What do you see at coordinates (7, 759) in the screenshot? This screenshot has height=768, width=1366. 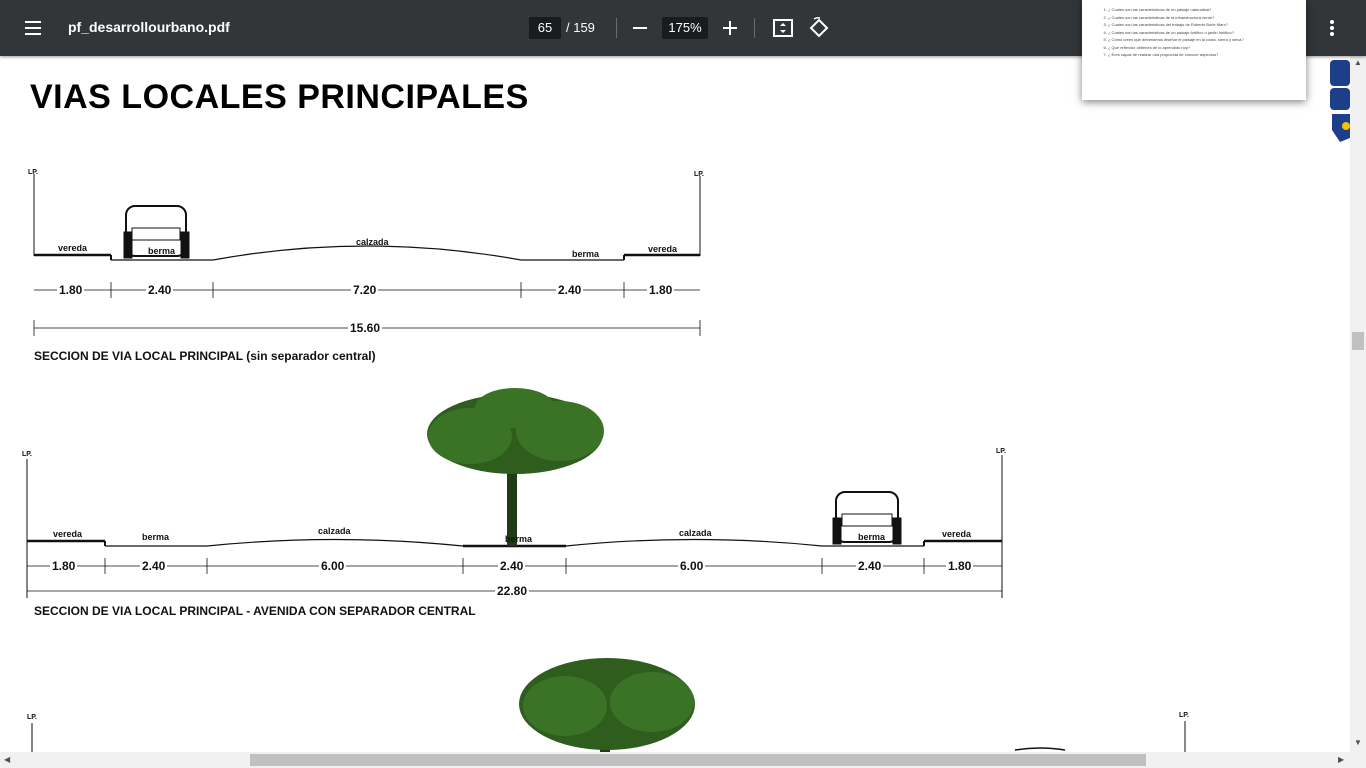 I see `scroll-left-icon: ◀` at bounding box center [7, 759].